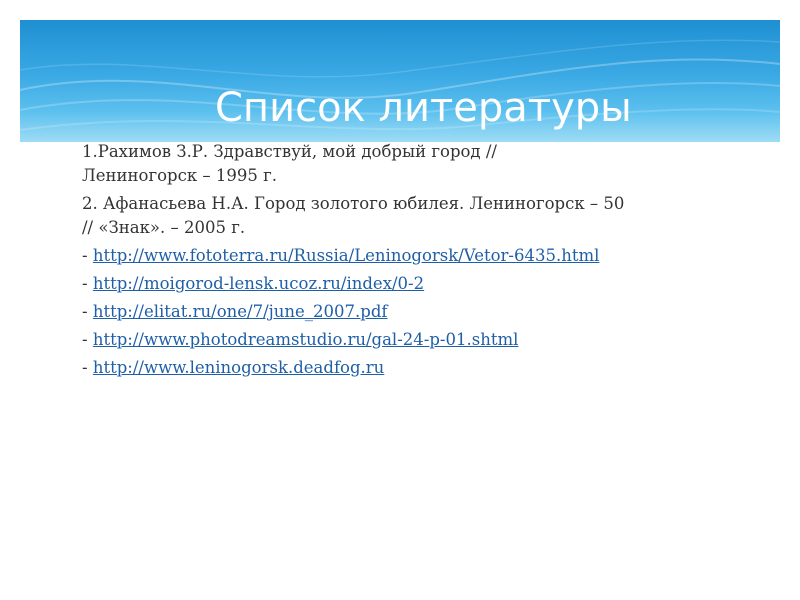 The width and height of the screenshot is (800, 600). Describe the element at coordinates (258, 283) in the screenshot. I see `link-moigorod: http://moigorod-lensk.ucoz.ru/index/0-2` at that location.